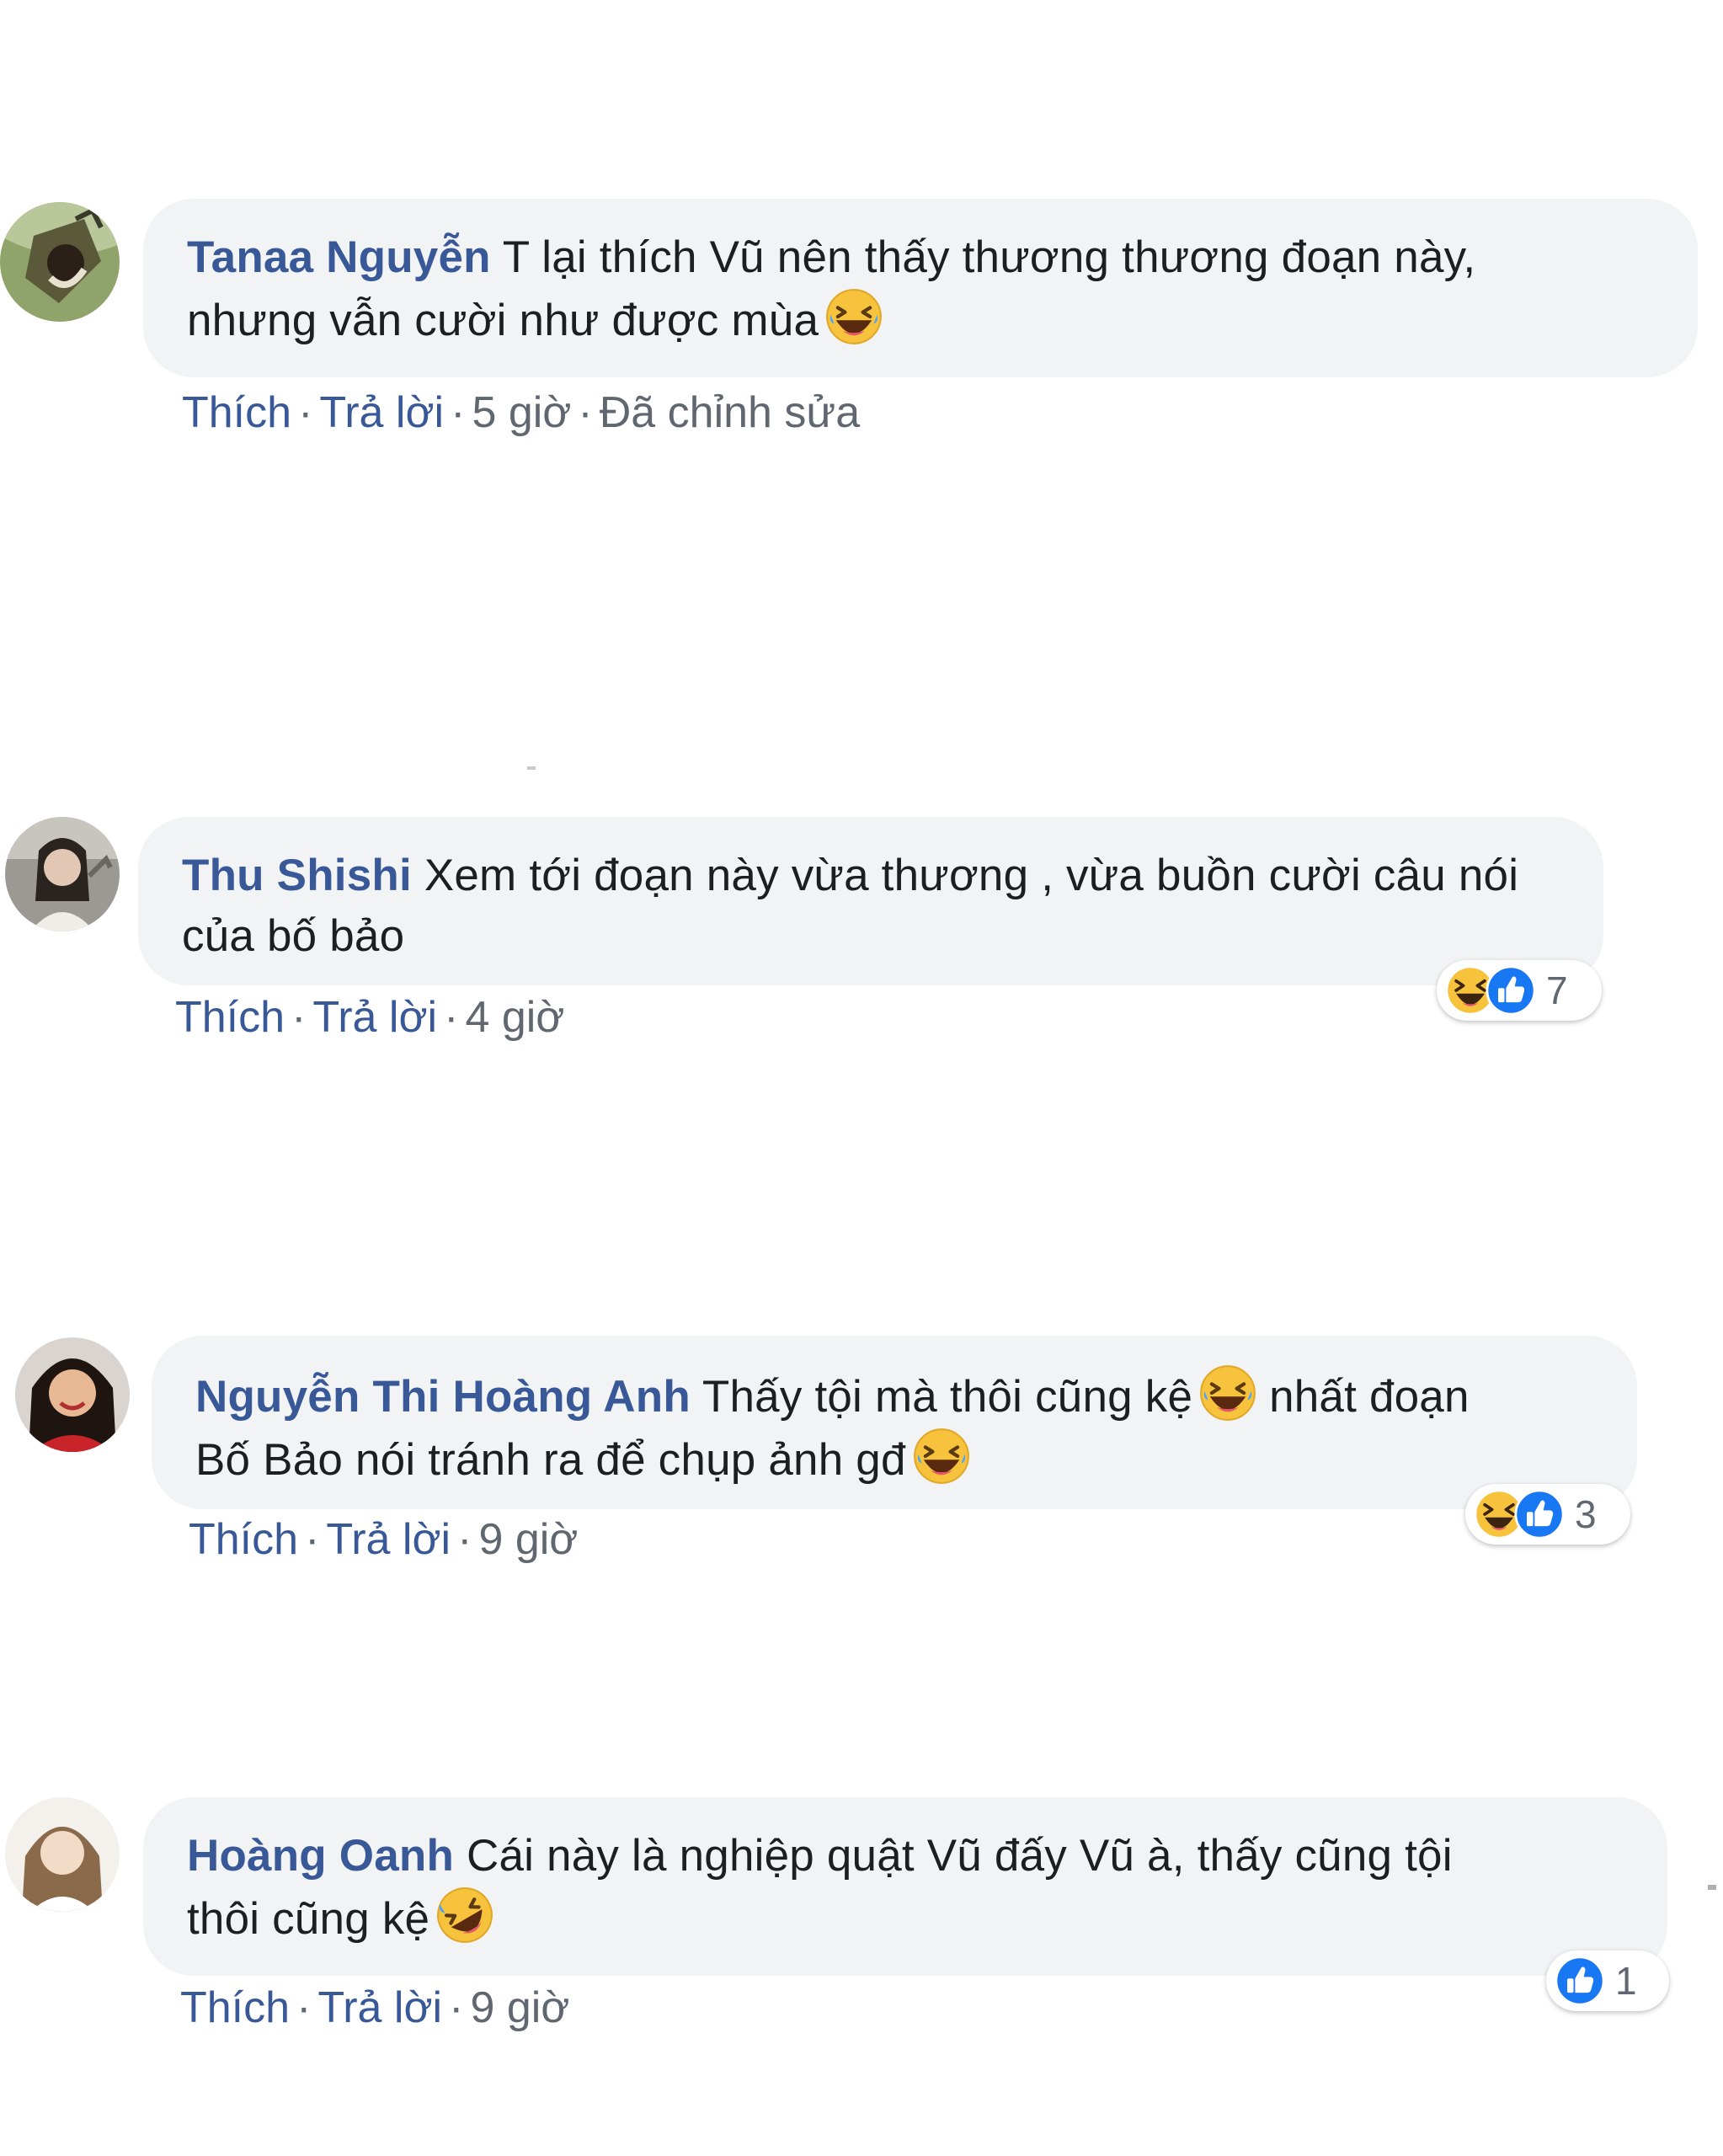 The width and height of the screenshot is (1723, 2156). Describe the element at coordinates (1557, 991) in the screenshot. I see `reaction-count: 7` at that location.